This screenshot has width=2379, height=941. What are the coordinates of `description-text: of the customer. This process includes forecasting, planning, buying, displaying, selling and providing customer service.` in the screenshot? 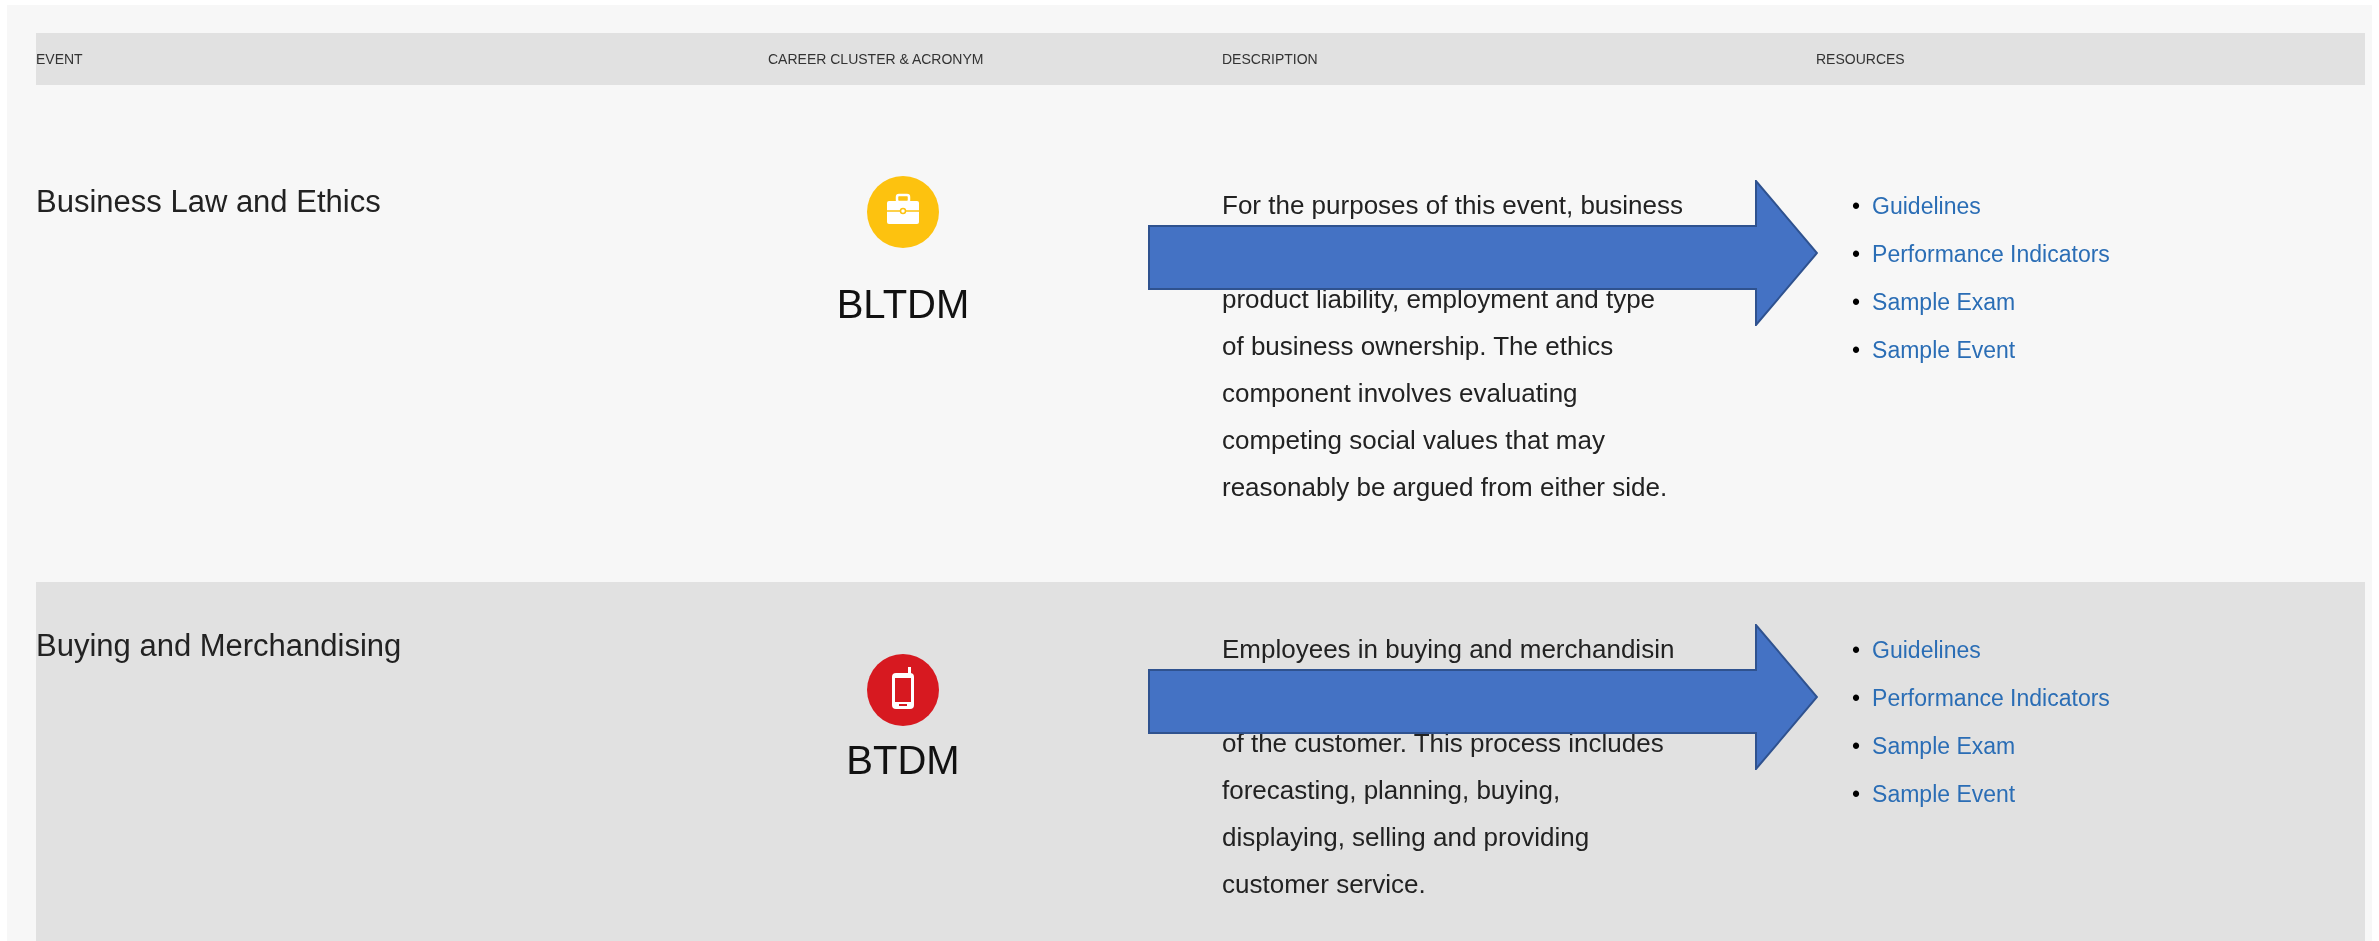 It's located at (1443, 814).